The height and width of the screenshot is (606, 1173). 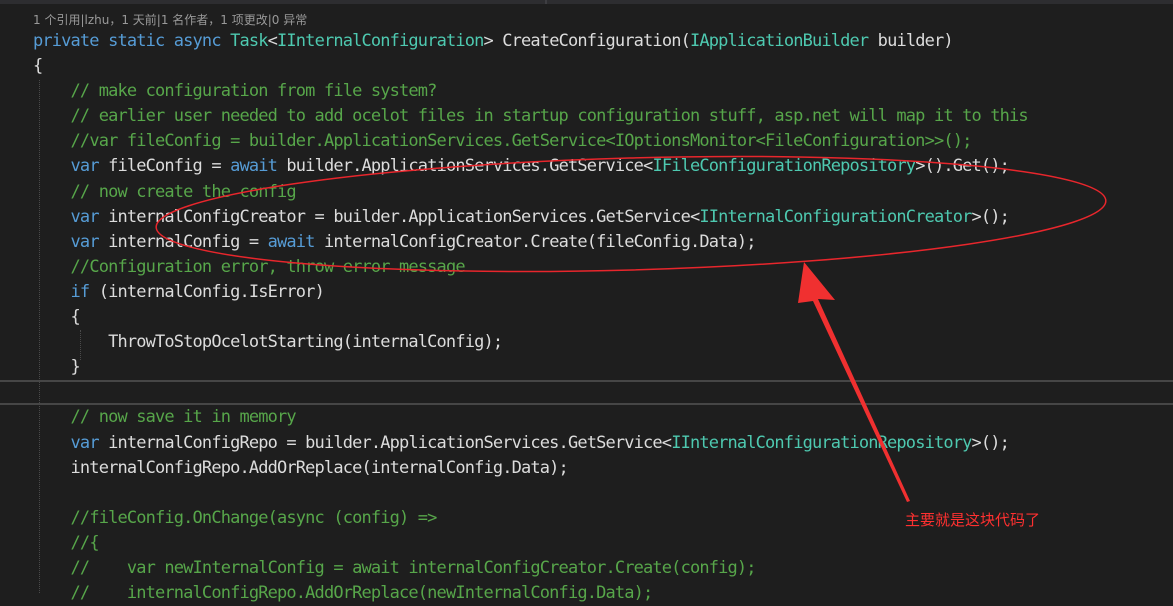 What do you see at coordinates (973, 520) in the screenshot?
I see `annotation-text: 主要就是这块代码了` at bounding box center [973, 520].